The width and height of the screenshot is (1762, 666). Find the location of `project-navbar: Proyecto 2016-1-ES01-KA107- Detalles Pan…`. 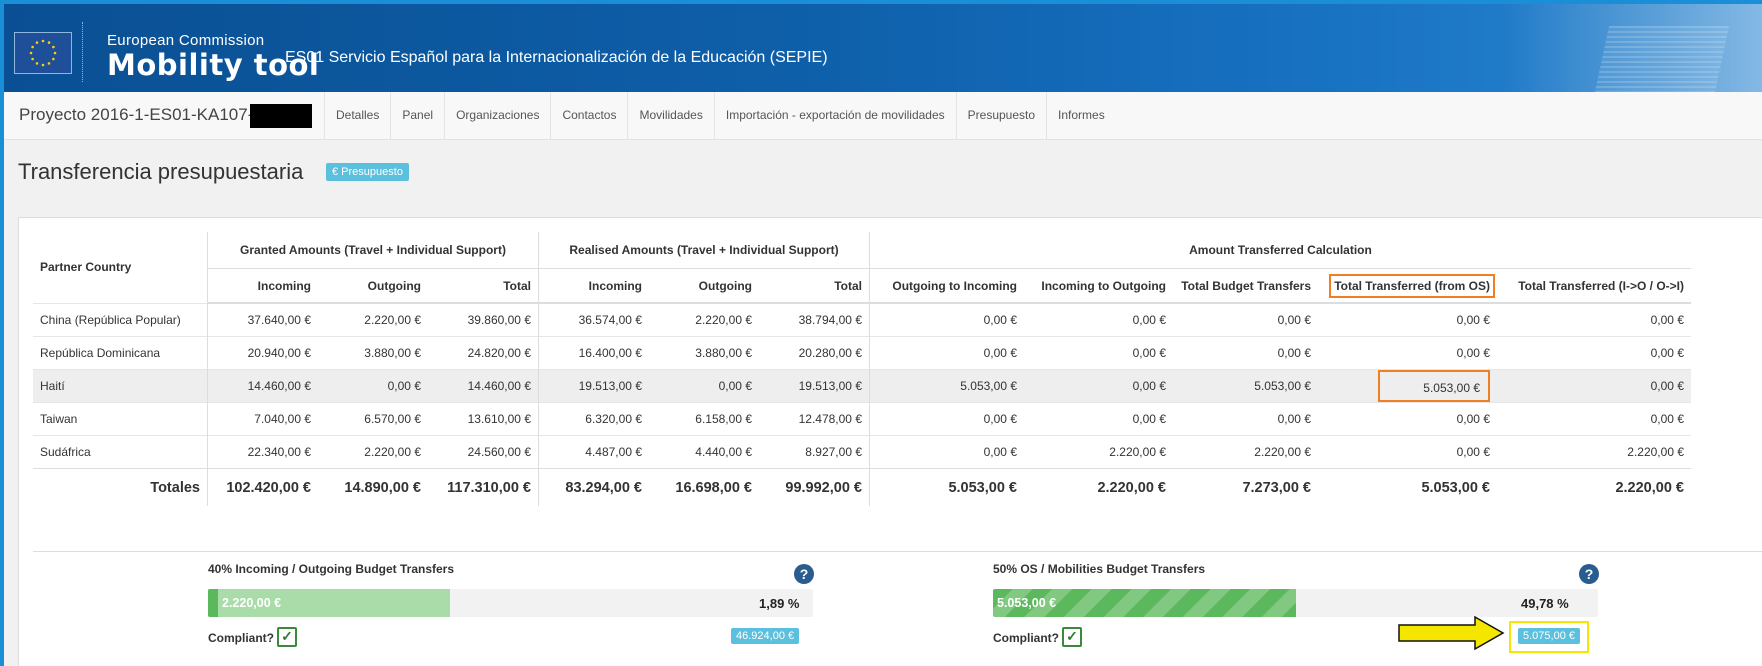

project-navbar: Proyecto 2016-1-ES01-KA107- Detalles Pan… is located at coordinates (883, 116).